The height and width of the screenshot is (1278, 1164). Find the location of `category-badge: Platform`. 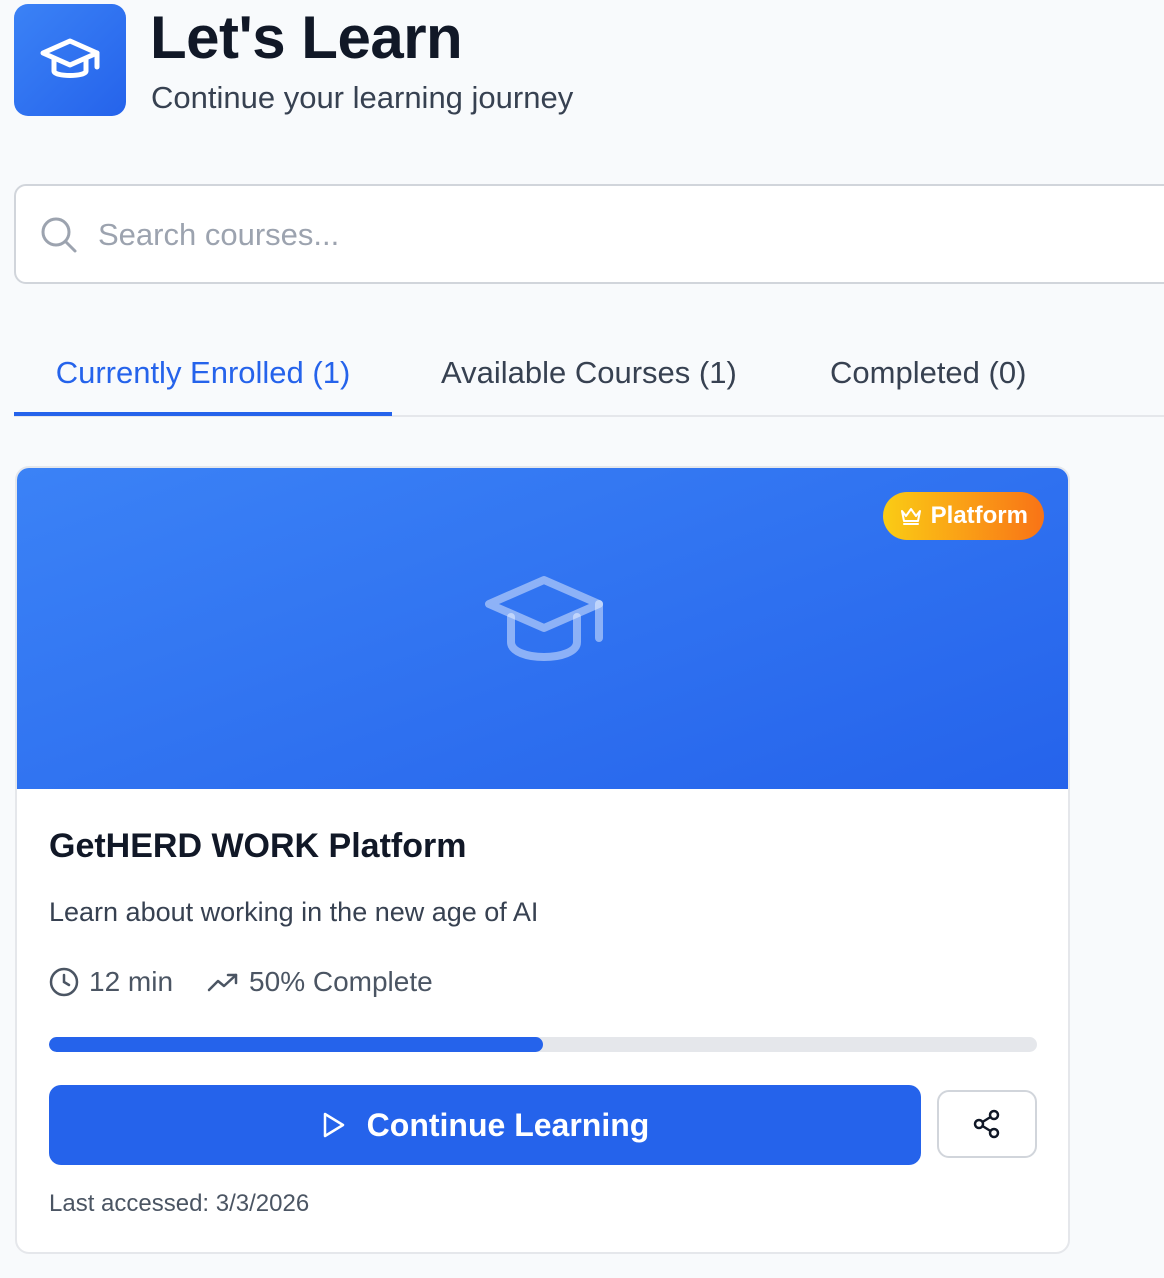

category-badge: Platform is located at coordinates (963, 516).